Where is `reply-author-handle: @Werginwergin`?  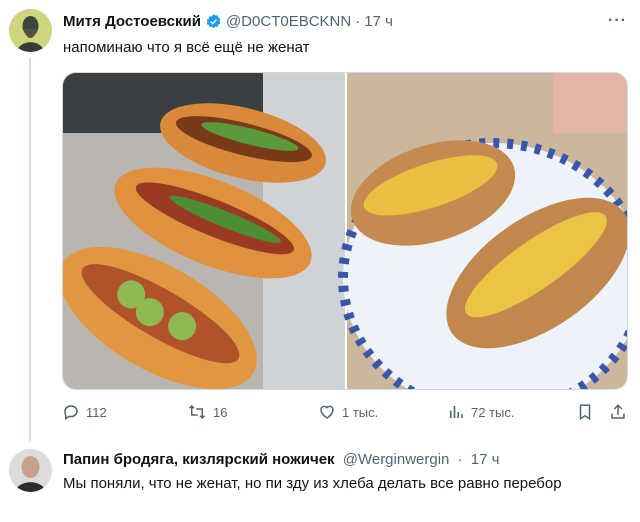
reply-author-handle: @Werginwergin is located at coordinates (396, 459).